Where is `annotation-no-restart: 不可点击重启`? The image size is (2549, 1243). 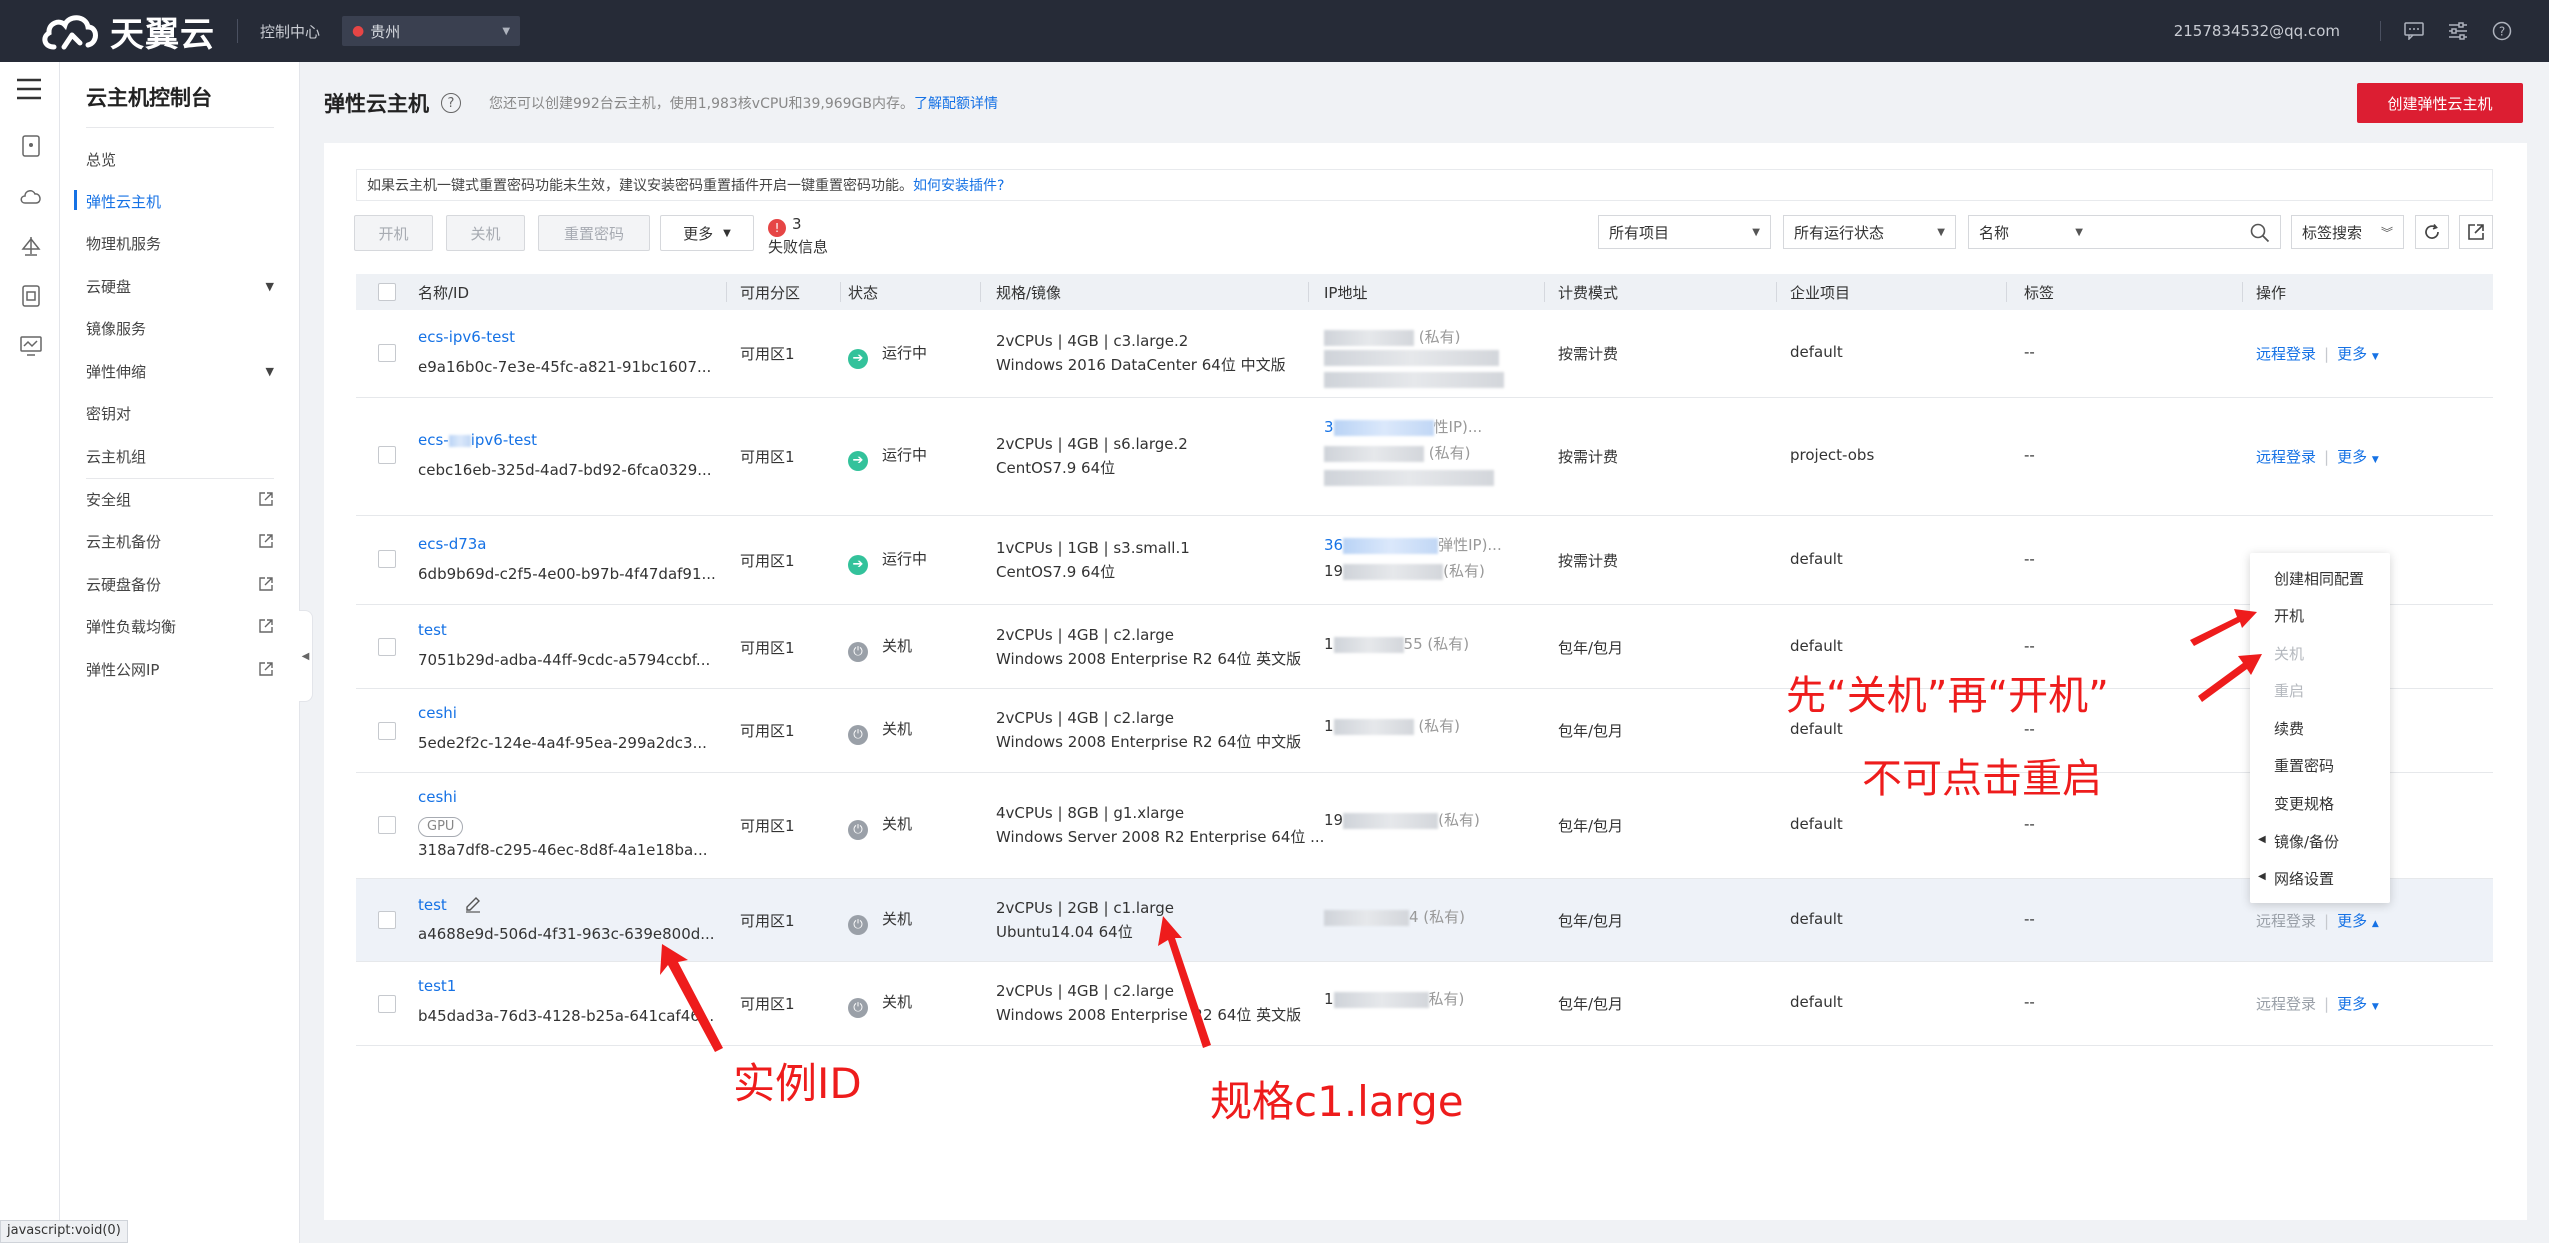 annotation-no-restart: 不可点击重启 is located at coordinates (1982, 779).